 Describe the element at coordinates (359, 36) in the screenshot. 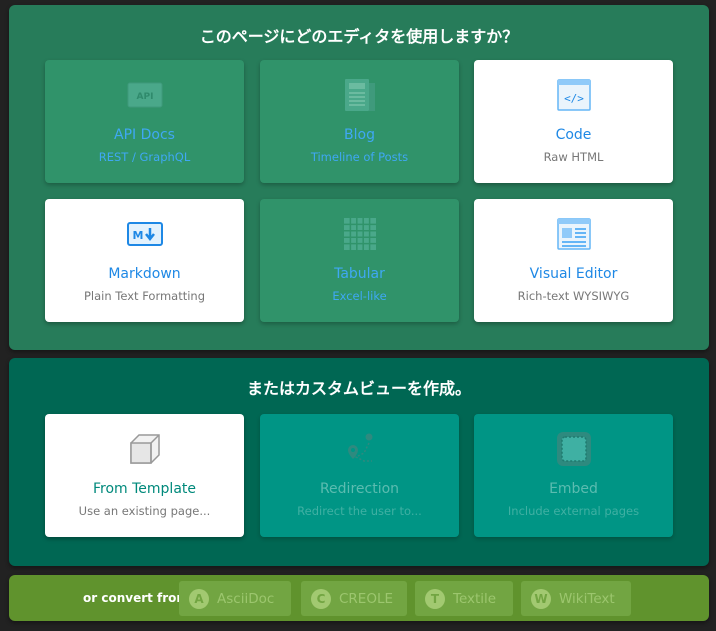

I see `editor-question-title: このページにどのエディタを使用しますか？` at that location.